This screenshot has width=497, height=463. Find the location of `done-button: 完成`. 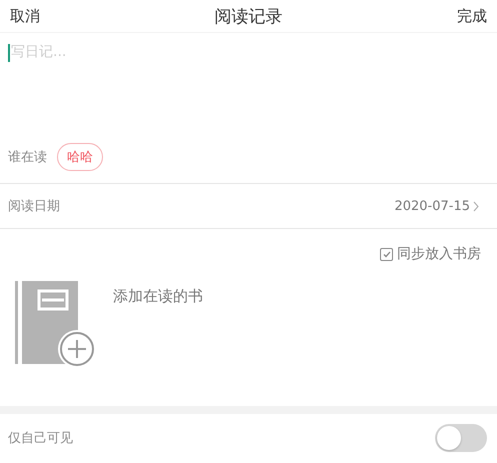

done-button: 完成 is located at coordinates (472, 16).